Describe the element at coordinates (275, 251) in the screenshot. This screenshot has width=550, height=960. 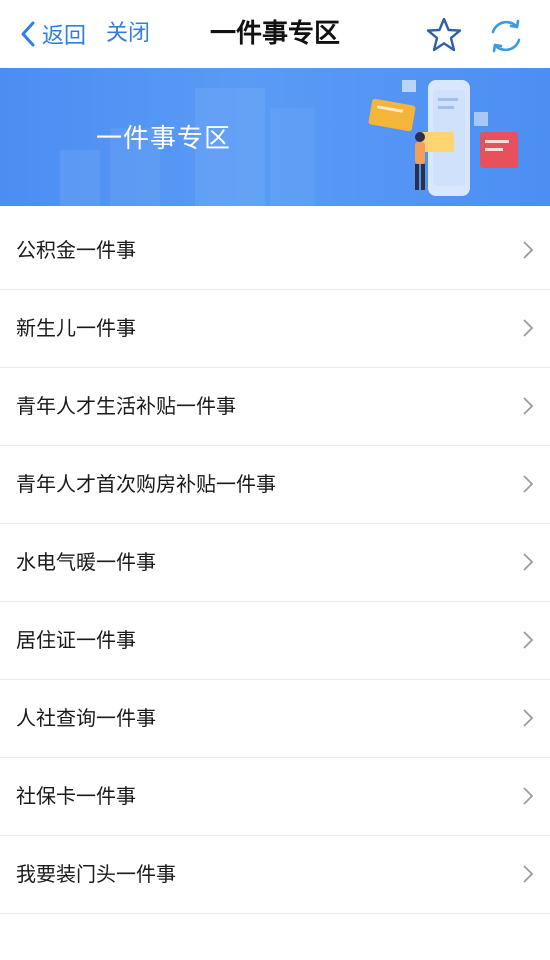
I see `list-item: 公积金一件事` at that location.